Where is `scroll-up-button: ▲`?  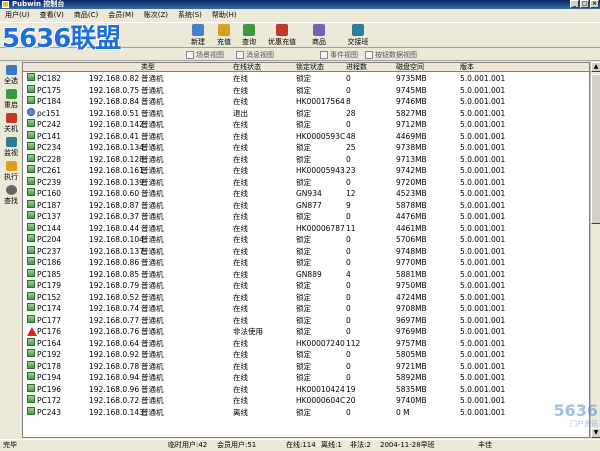
scroll-up-button: ▲ is located at coordinates (595, 67).